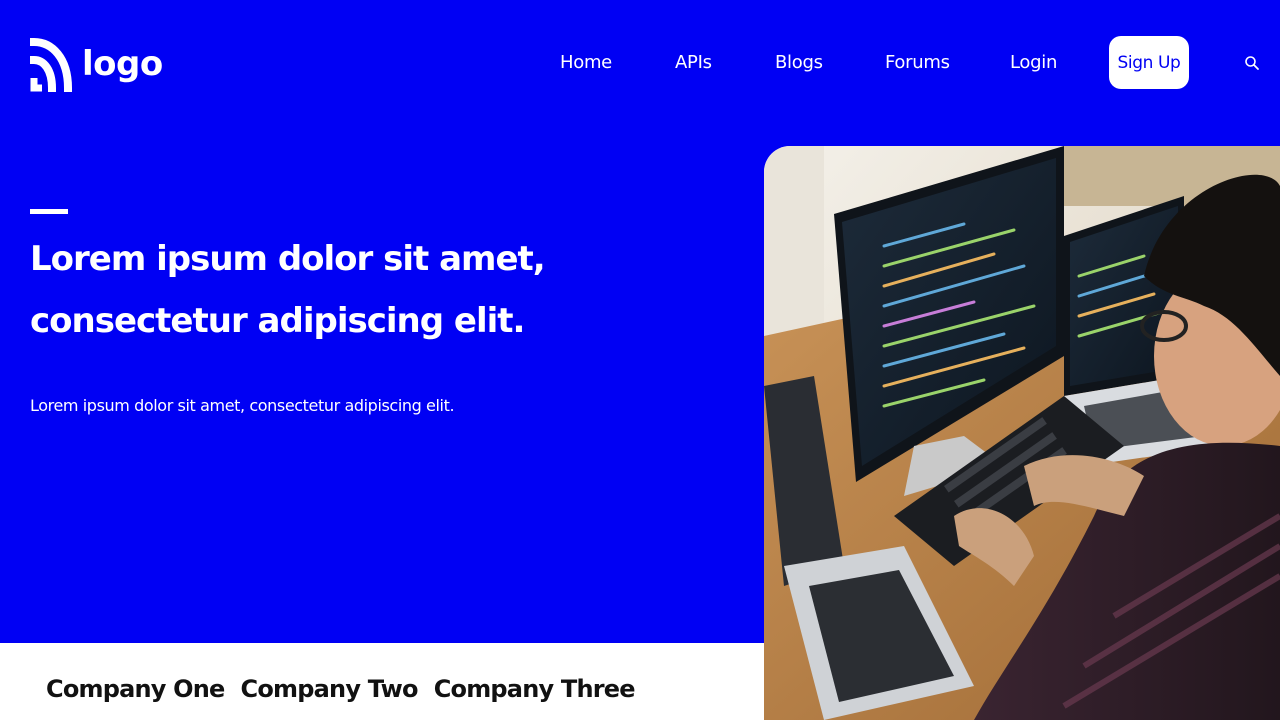  I want to click on nav-blogs-link: Blogs, so click(799, 62).